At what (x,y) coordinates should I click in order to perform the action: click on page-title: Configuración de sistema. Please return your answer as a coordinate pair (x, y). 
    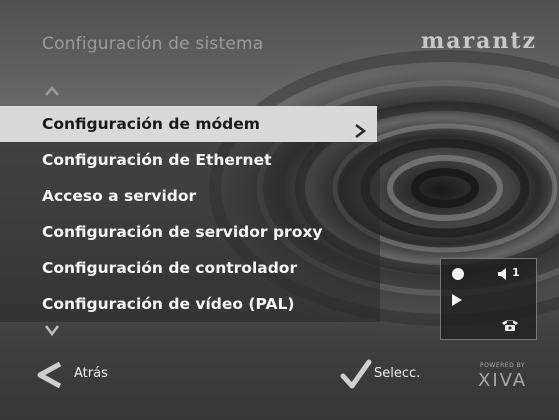
    Looking at the image, I should click on (153, 44).